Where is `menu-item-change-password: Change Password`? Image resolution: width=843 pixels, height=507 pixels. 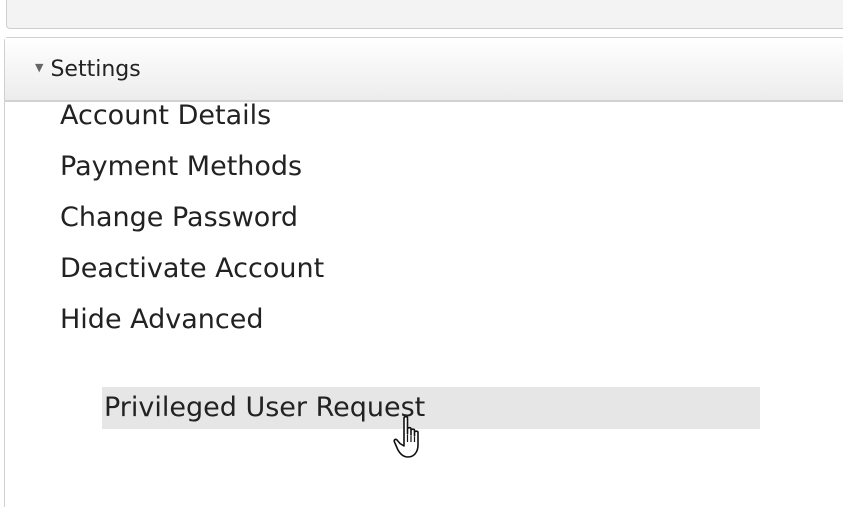
menu-item-change-password: Change Password is located at coordinates (192, 223).